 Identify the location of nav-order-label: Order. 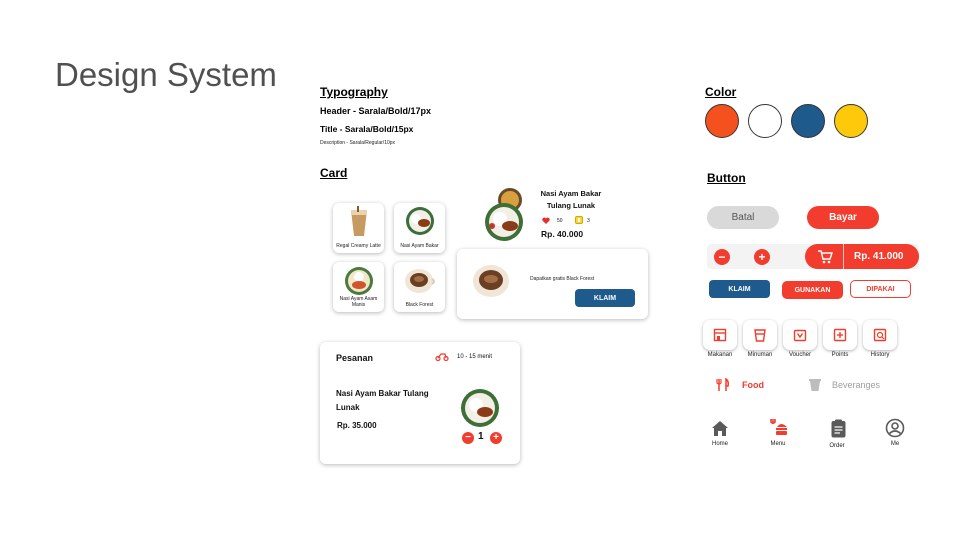
(837, 446).